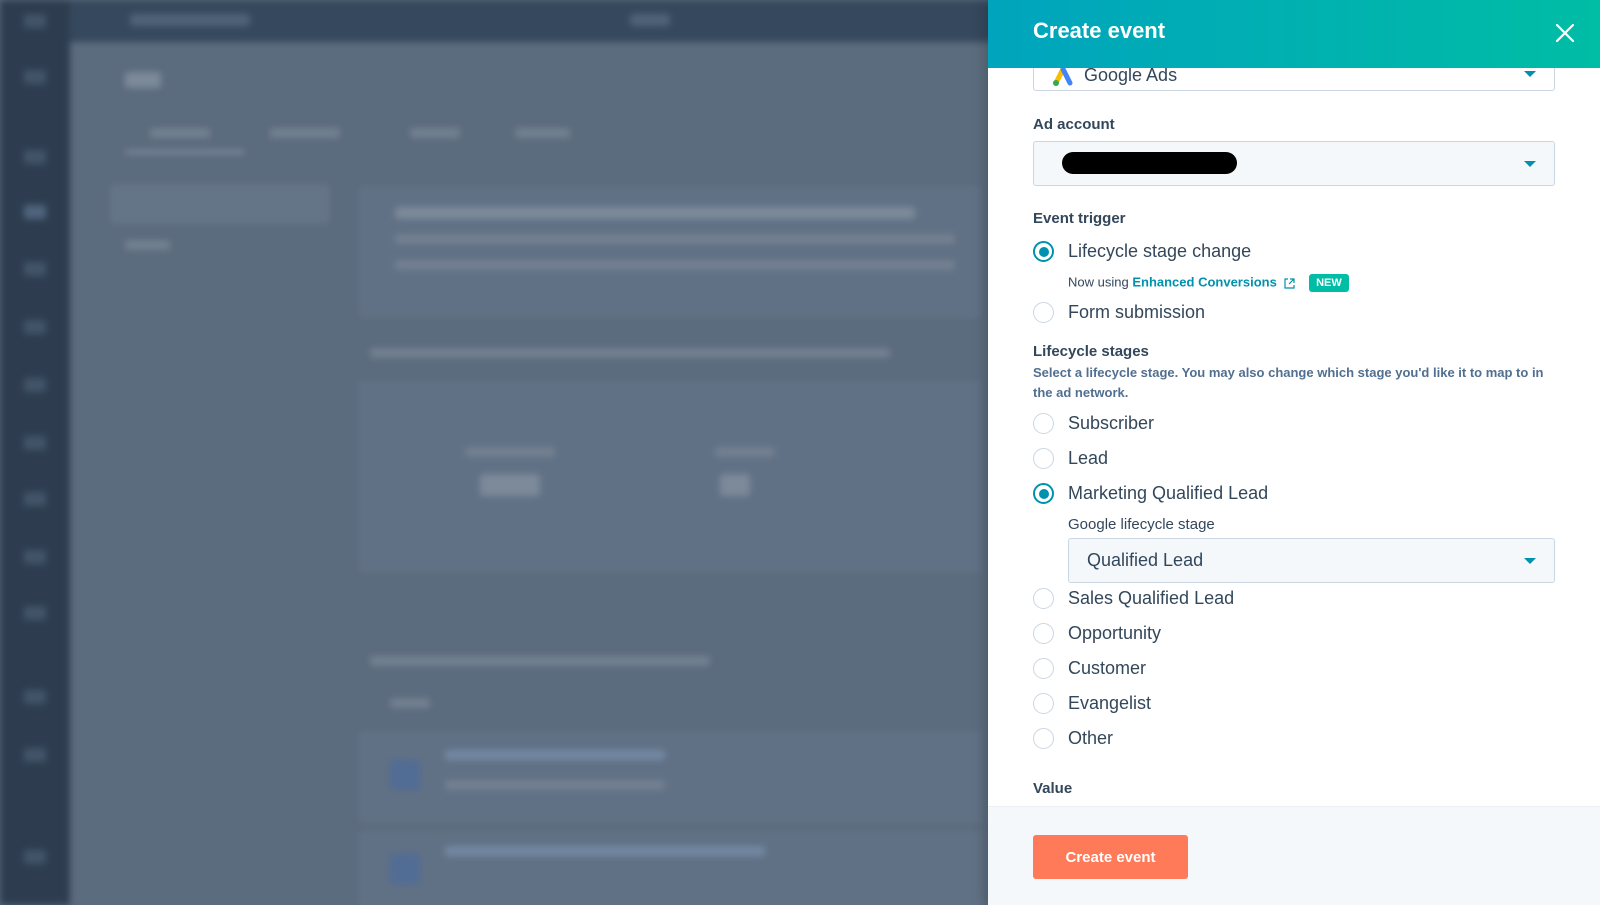  What do you see at coordinates (1091, 351) in the screenshot?
I see `lifecycle-stages-label: Lifecycle stages` at bounding box center [1091, 351].